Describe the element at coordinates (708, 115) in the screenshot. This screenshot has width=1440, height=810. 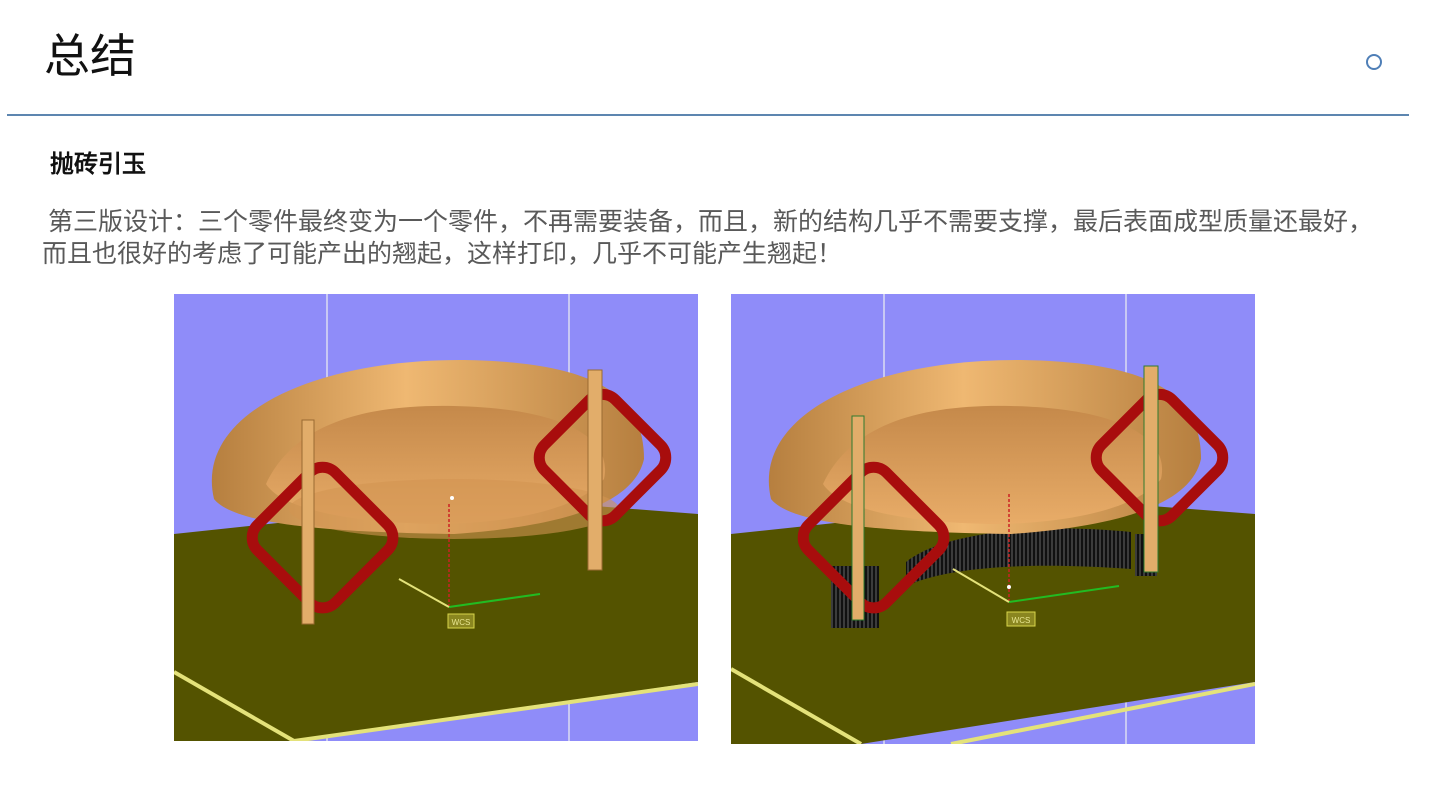
I see `title-divider` at that location.